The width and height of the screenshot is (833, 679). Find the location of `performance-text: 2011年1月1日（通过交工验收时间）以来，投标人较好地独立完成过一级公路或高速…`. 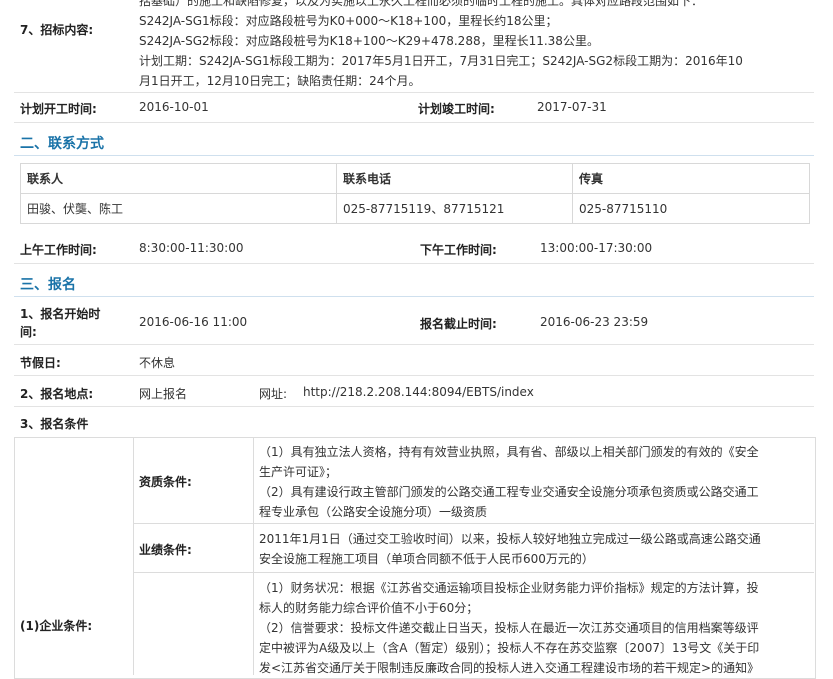

performance-text: 2011年1月1日（通过交工验收时间）以来，投标人较好地独立完成过一级公路或高速… is located at coordinates (534, 549).